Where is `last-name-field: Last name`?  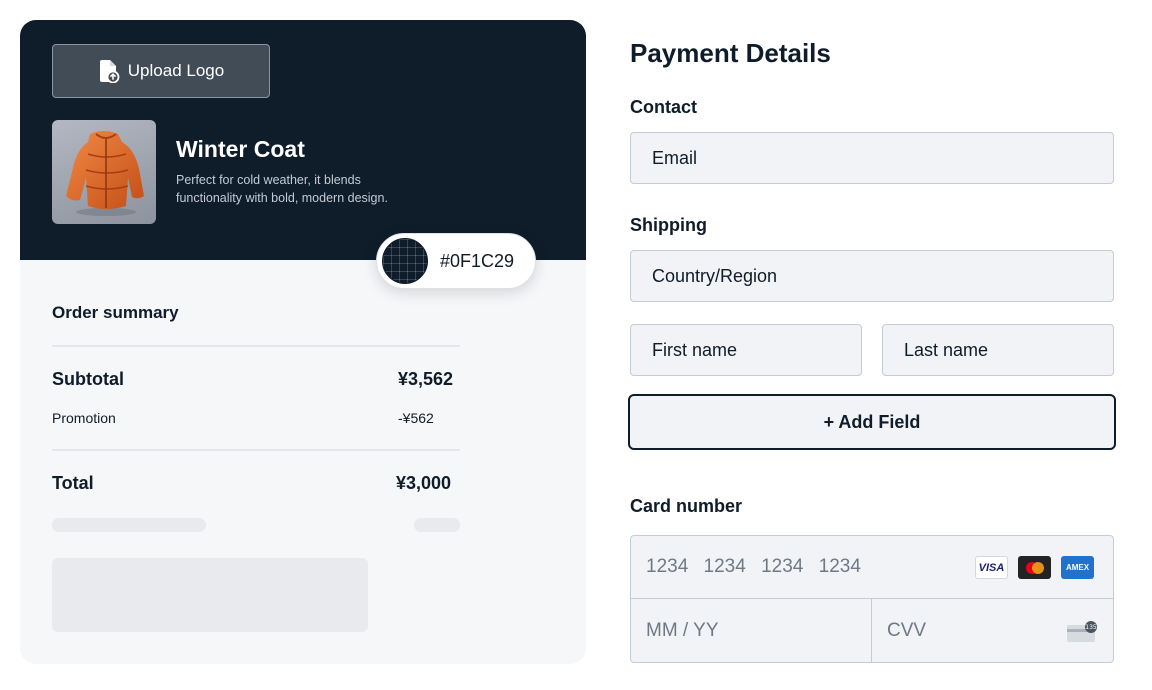 last-name-field: Last name is located at coordinates (998, 350).